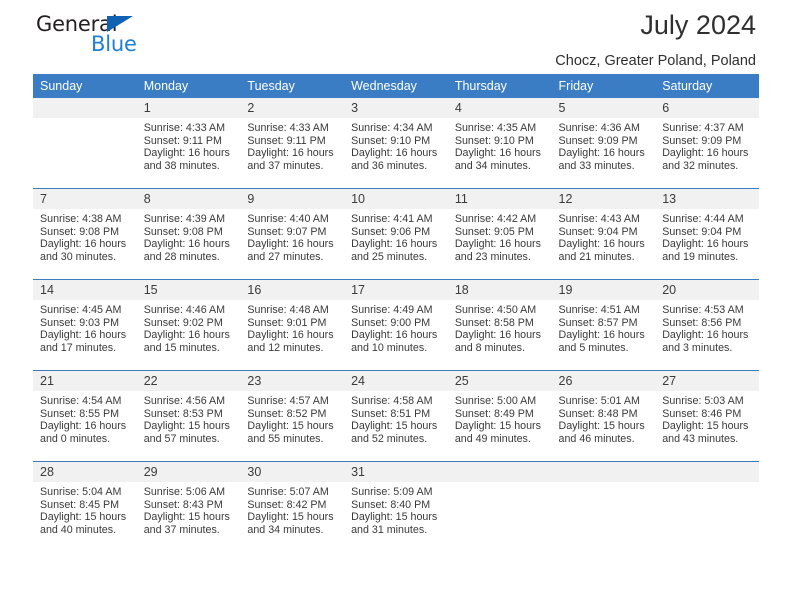  I want to click on day-number: 22, so click(188, 381).